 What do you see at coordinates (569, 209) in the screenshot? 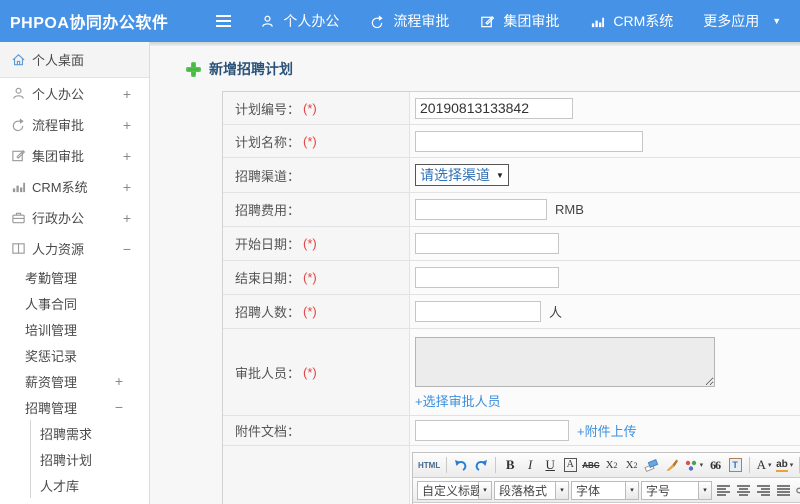
I see `cost-unit: RMB` at bounding box center [569, 209].